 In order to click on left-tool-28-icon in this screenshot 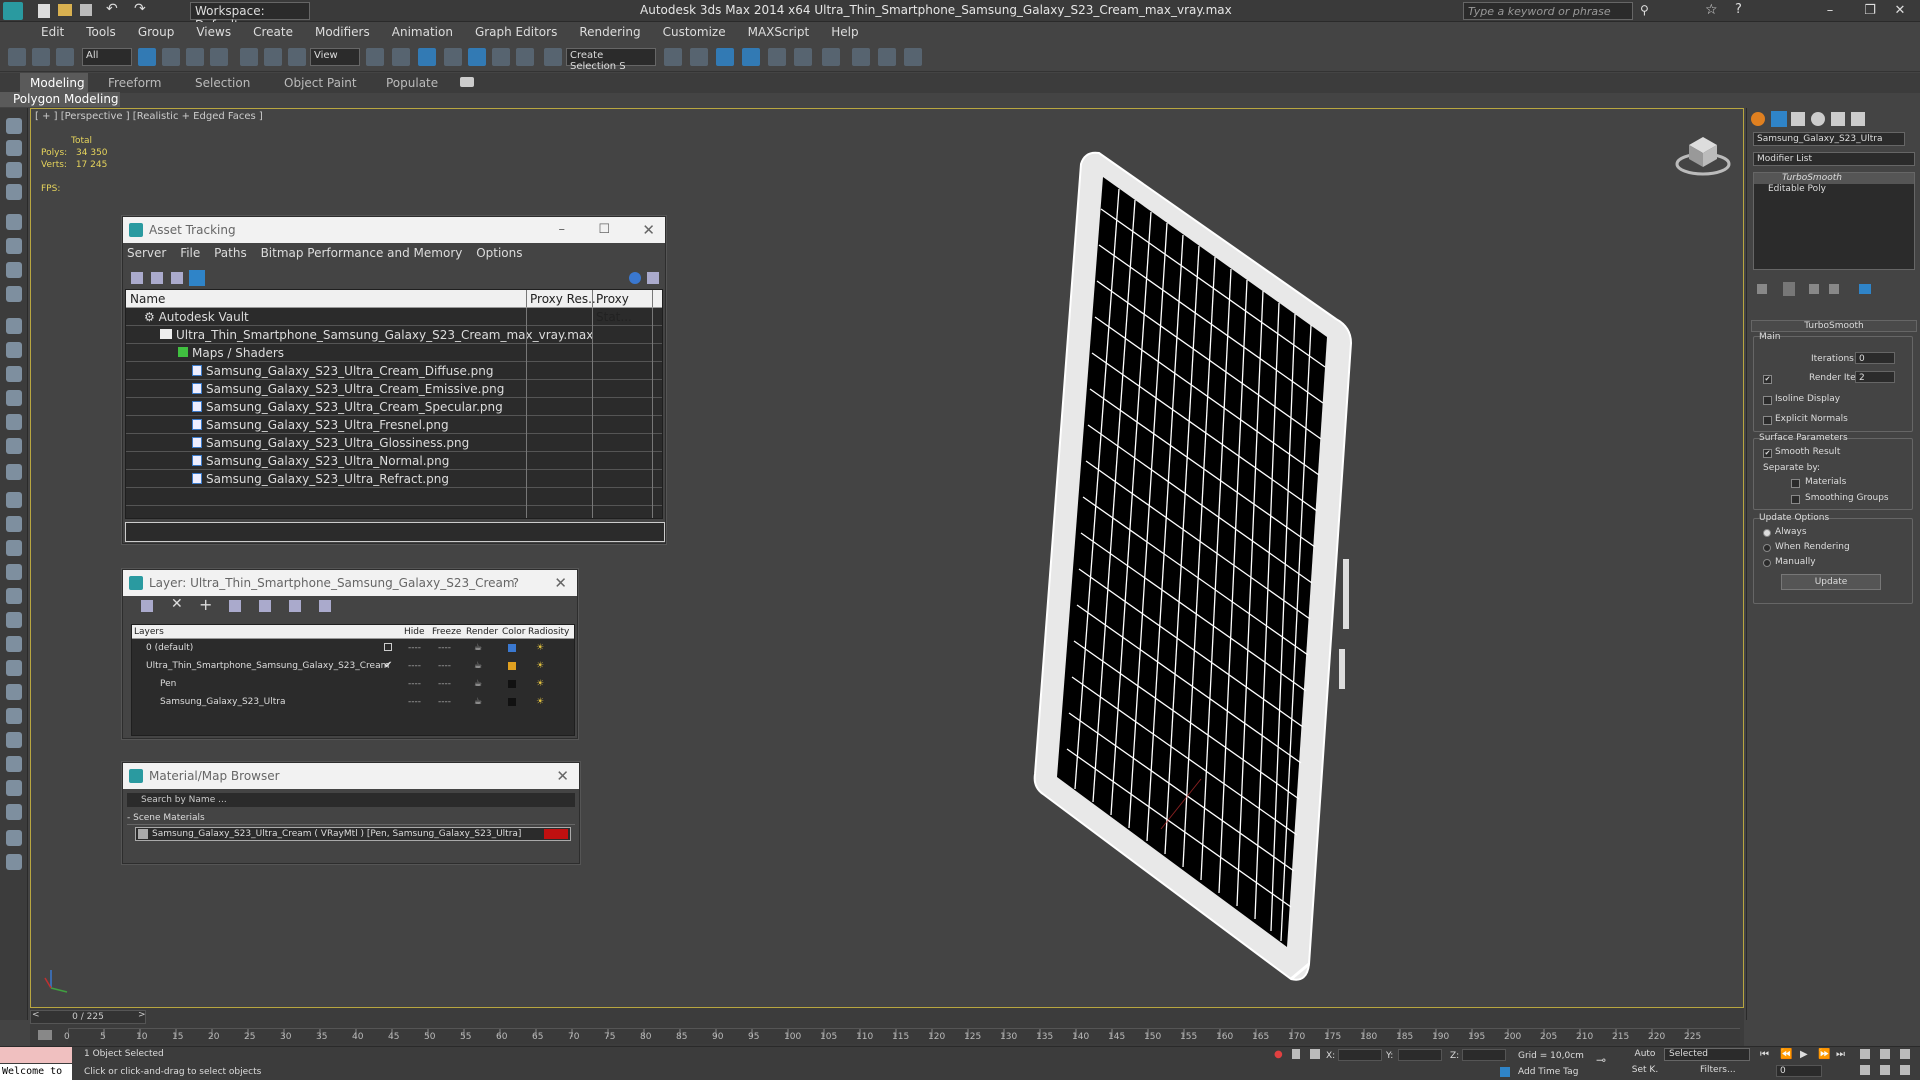, I will do `click(14, 788)`.